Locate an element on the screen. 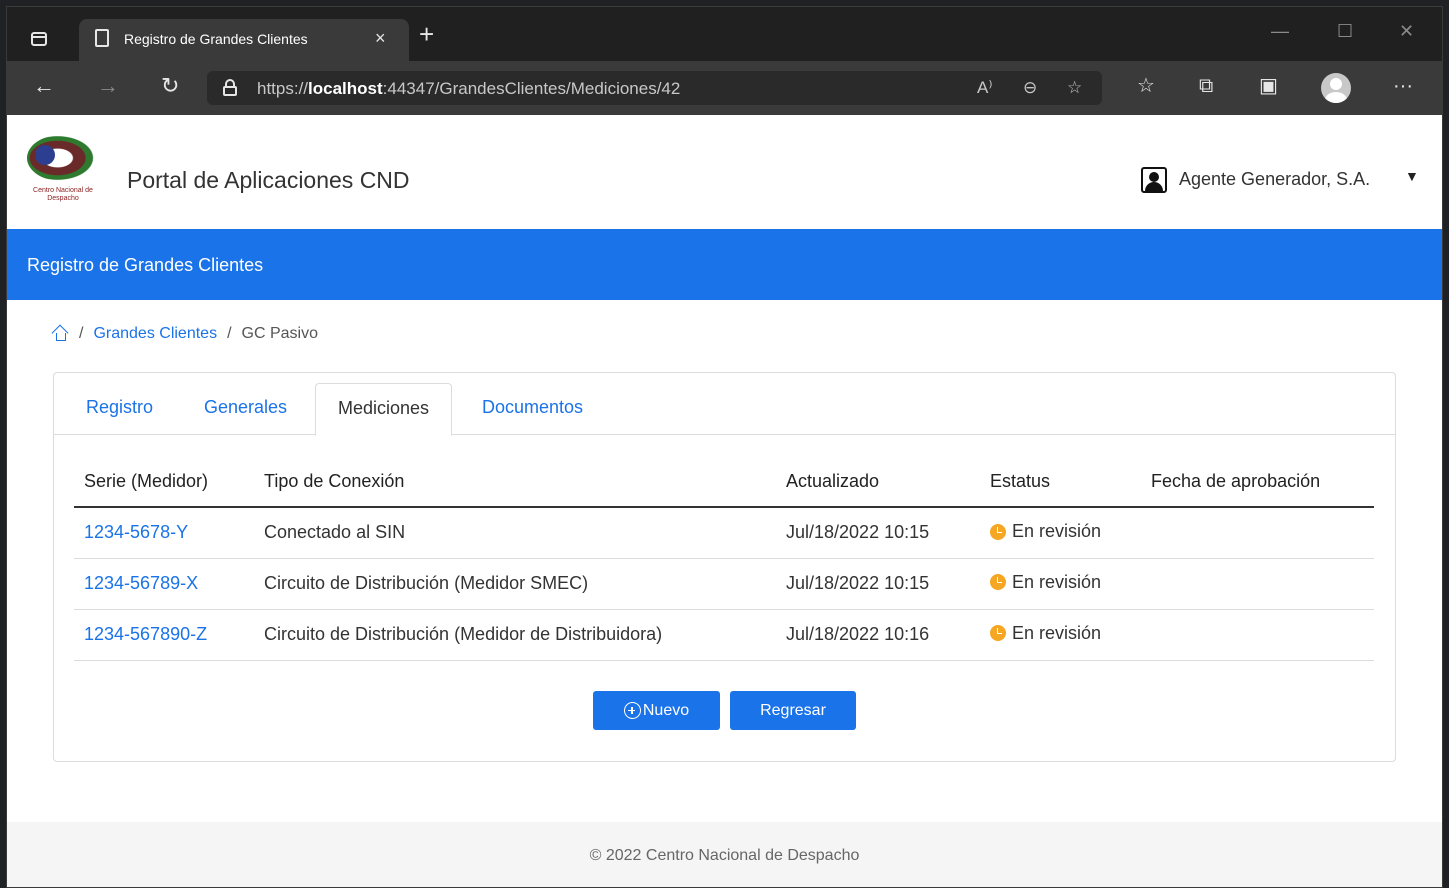  new-button: Nuevo is located at coordinates (656, 710).